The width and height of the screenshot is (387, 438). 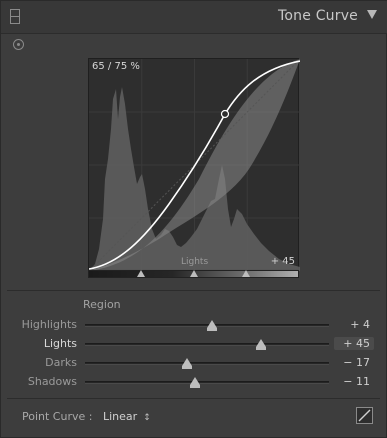 I want to click on darks-value: − 17, so click(x=350, y=362).